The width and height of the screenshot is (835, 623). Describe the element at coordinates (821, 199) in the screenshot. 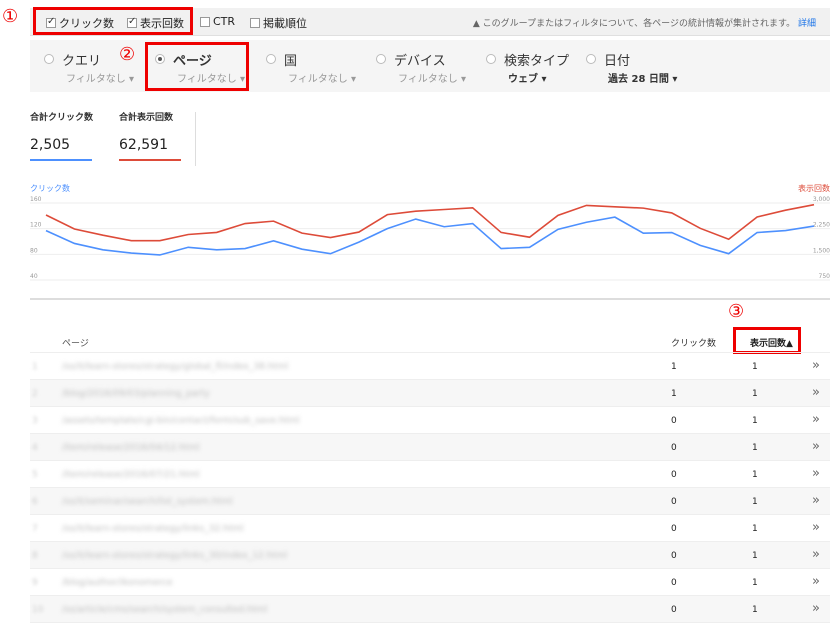

I see `right-tick-label: 3,000` at that location.